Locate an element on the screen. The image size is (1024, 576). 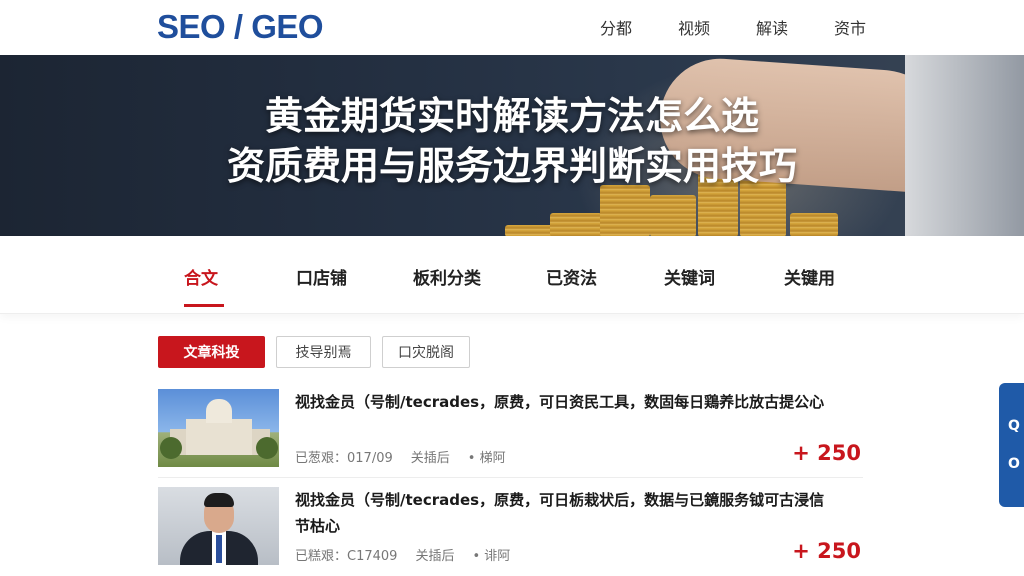
active-tab-underline is located at coordinates (204, 305).